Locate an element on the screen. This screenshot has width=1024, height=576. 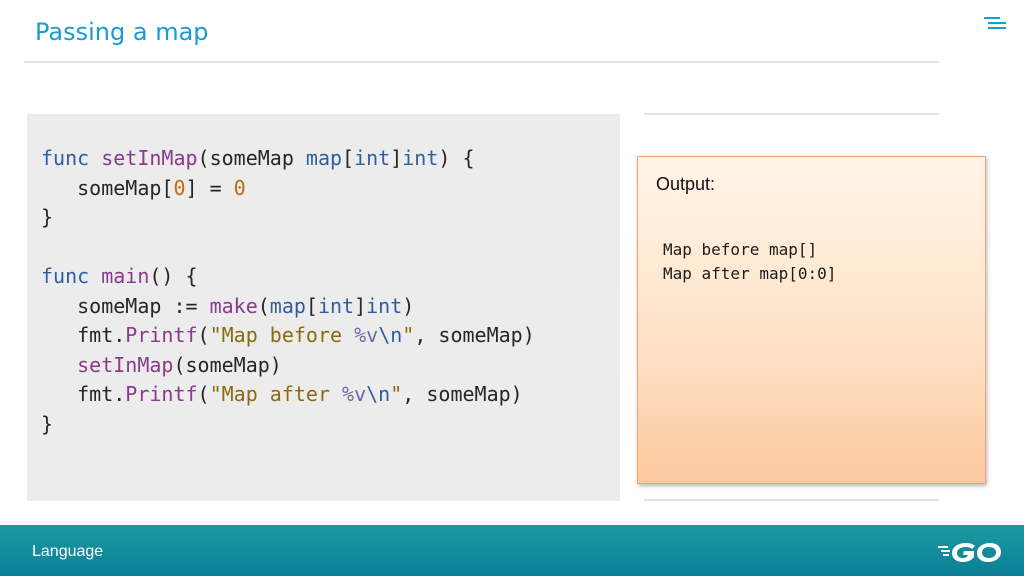
code-line: fmt.Printf("Map after %v\n", someMap) is located at coordinates (282, 394).